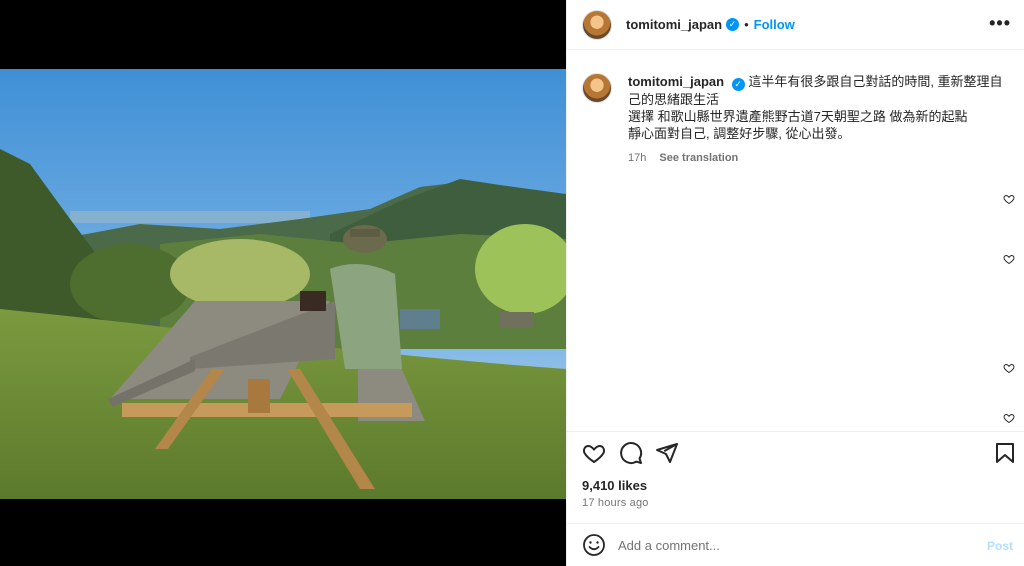  Describe the element at coordinates (597, 88) in the screenshot. I see `caption-avatar` at that location.